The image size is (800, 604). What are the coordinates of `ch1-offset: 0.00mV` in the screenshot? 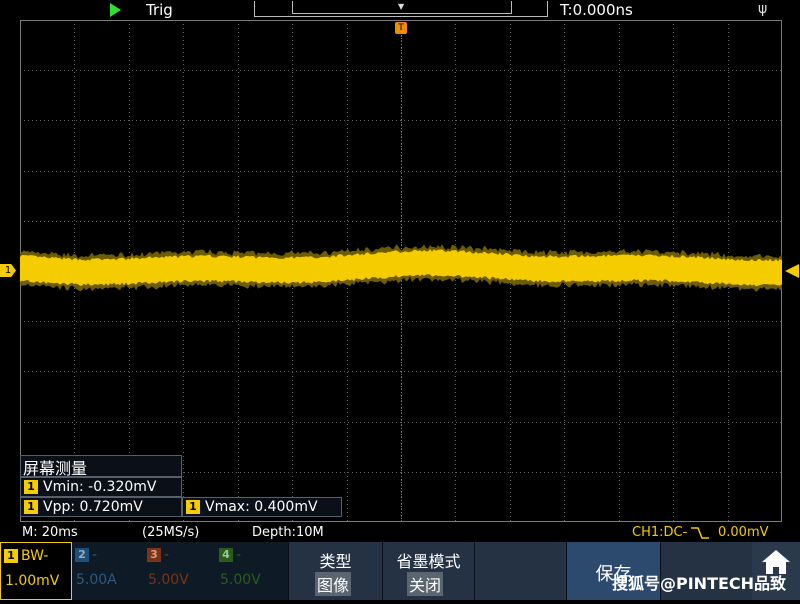 It's located at (743, 532).